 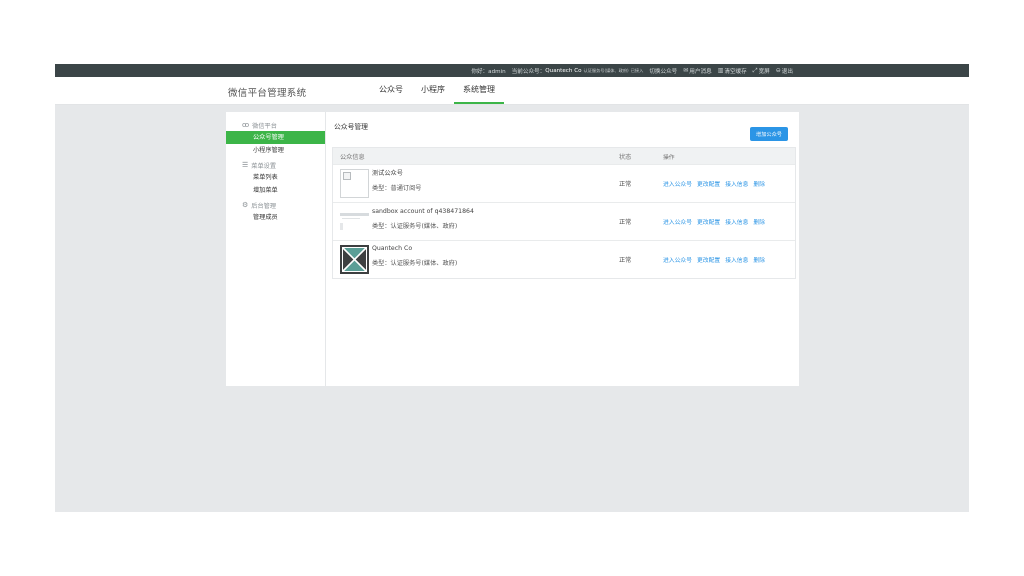 I want to click on account-type: 类型：普通订阅号, so click(x=397, y=188).